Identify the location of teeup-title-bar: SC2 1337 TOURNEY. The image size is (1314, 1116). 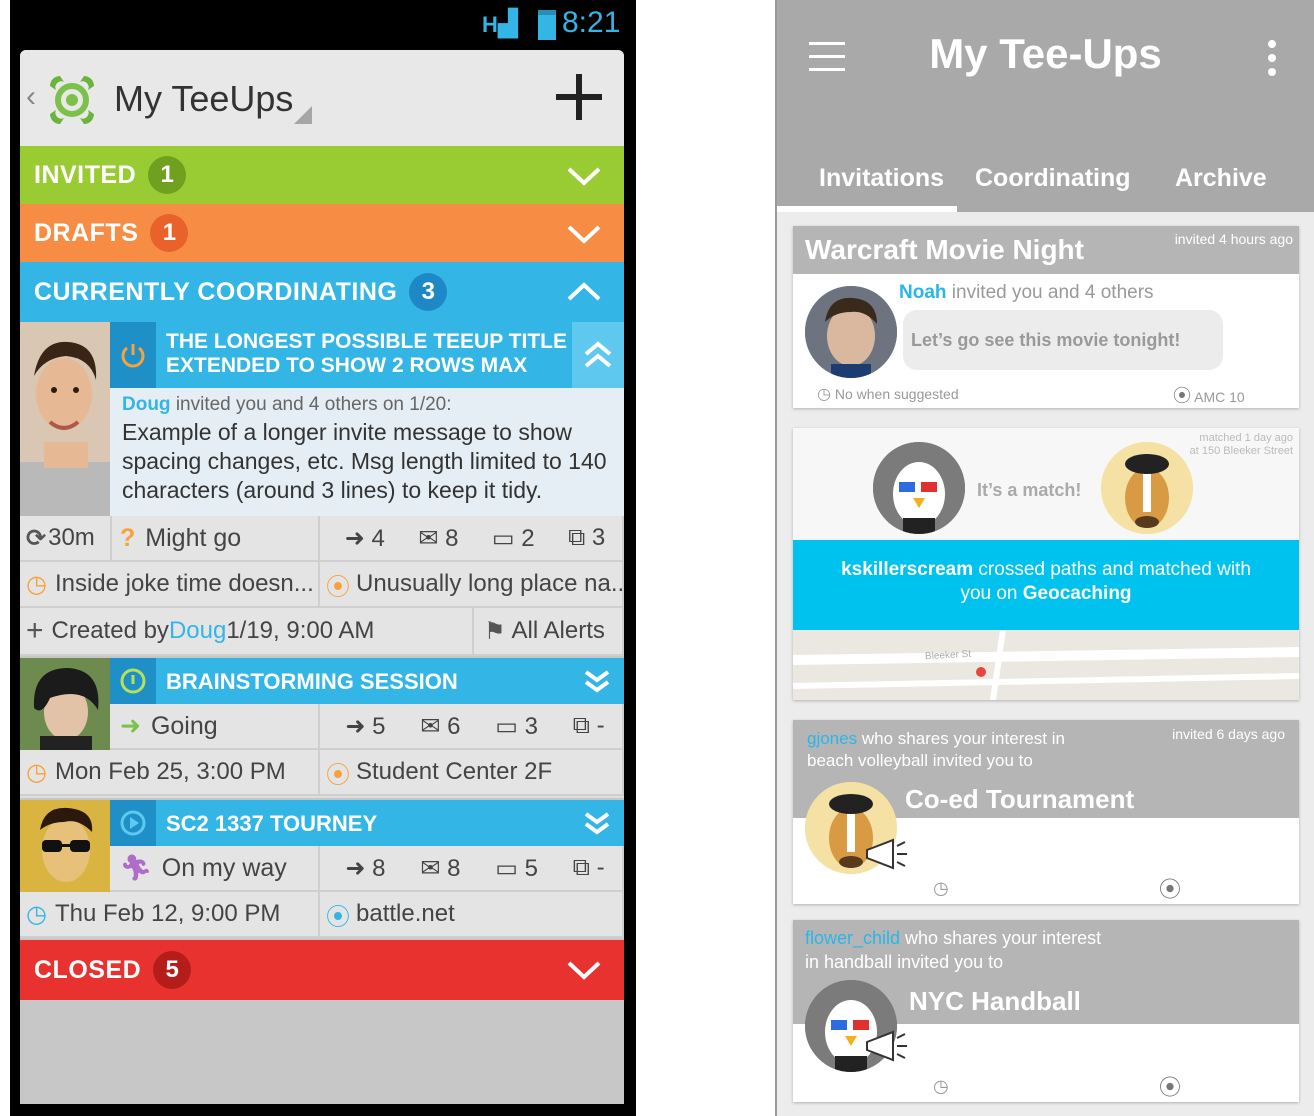
(367, 823).